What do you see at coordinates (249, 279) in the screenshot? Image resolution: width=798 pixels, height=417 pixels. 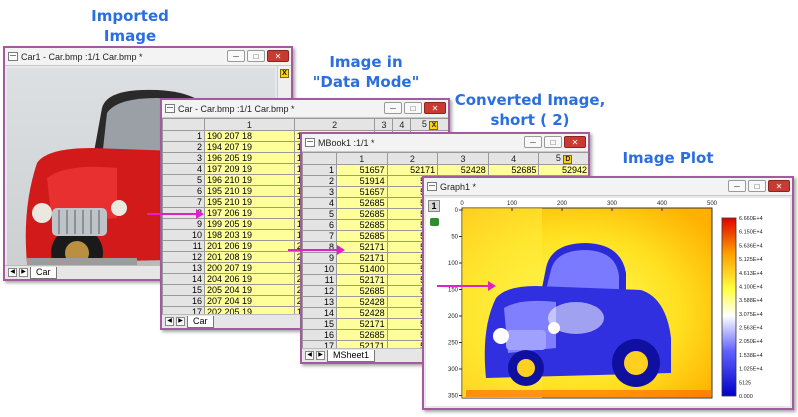 I see `data-cell: 204 206 19` at bounding box center [249, 279].